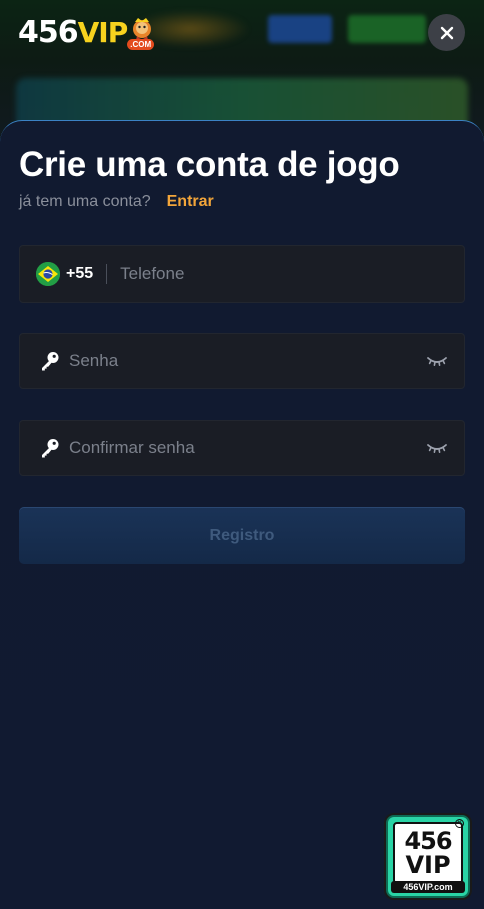 The image size is (484, 909). What do you see at coordinates (247, 448) in the screenshot?
I see `confirm-password-input` at bounding box center [247, 448].